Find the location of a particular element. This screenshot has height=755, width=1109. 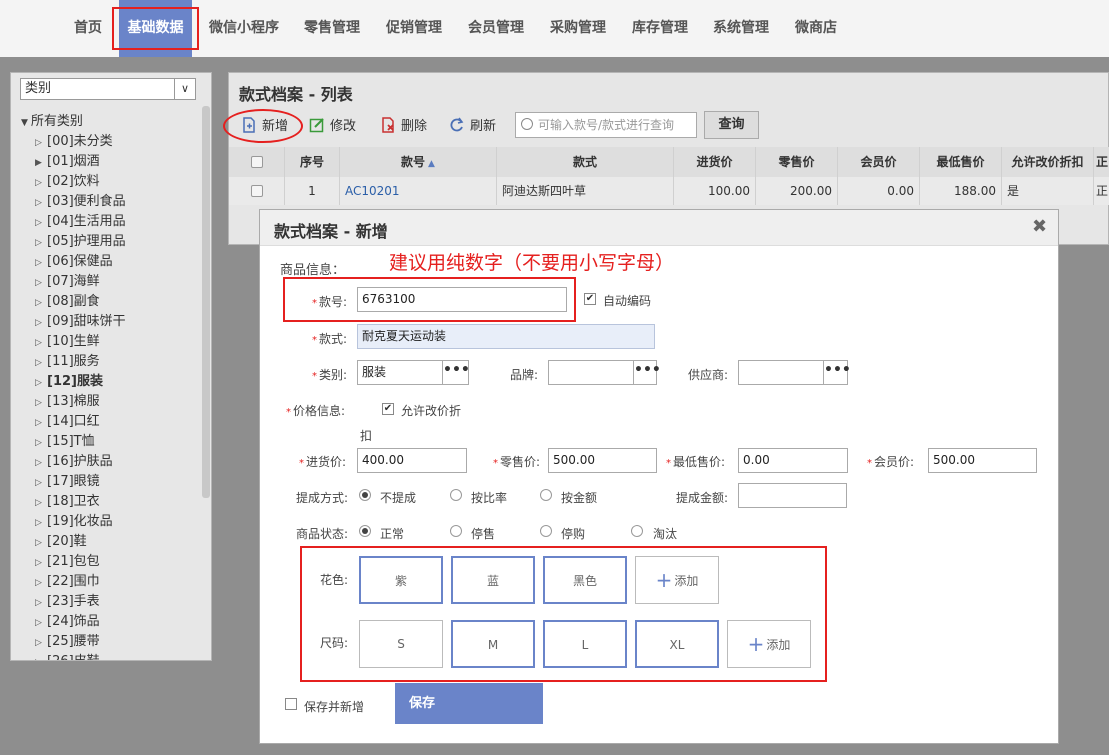

tree-root: ▼ 所有类别 is located at coordinates (52, 122).